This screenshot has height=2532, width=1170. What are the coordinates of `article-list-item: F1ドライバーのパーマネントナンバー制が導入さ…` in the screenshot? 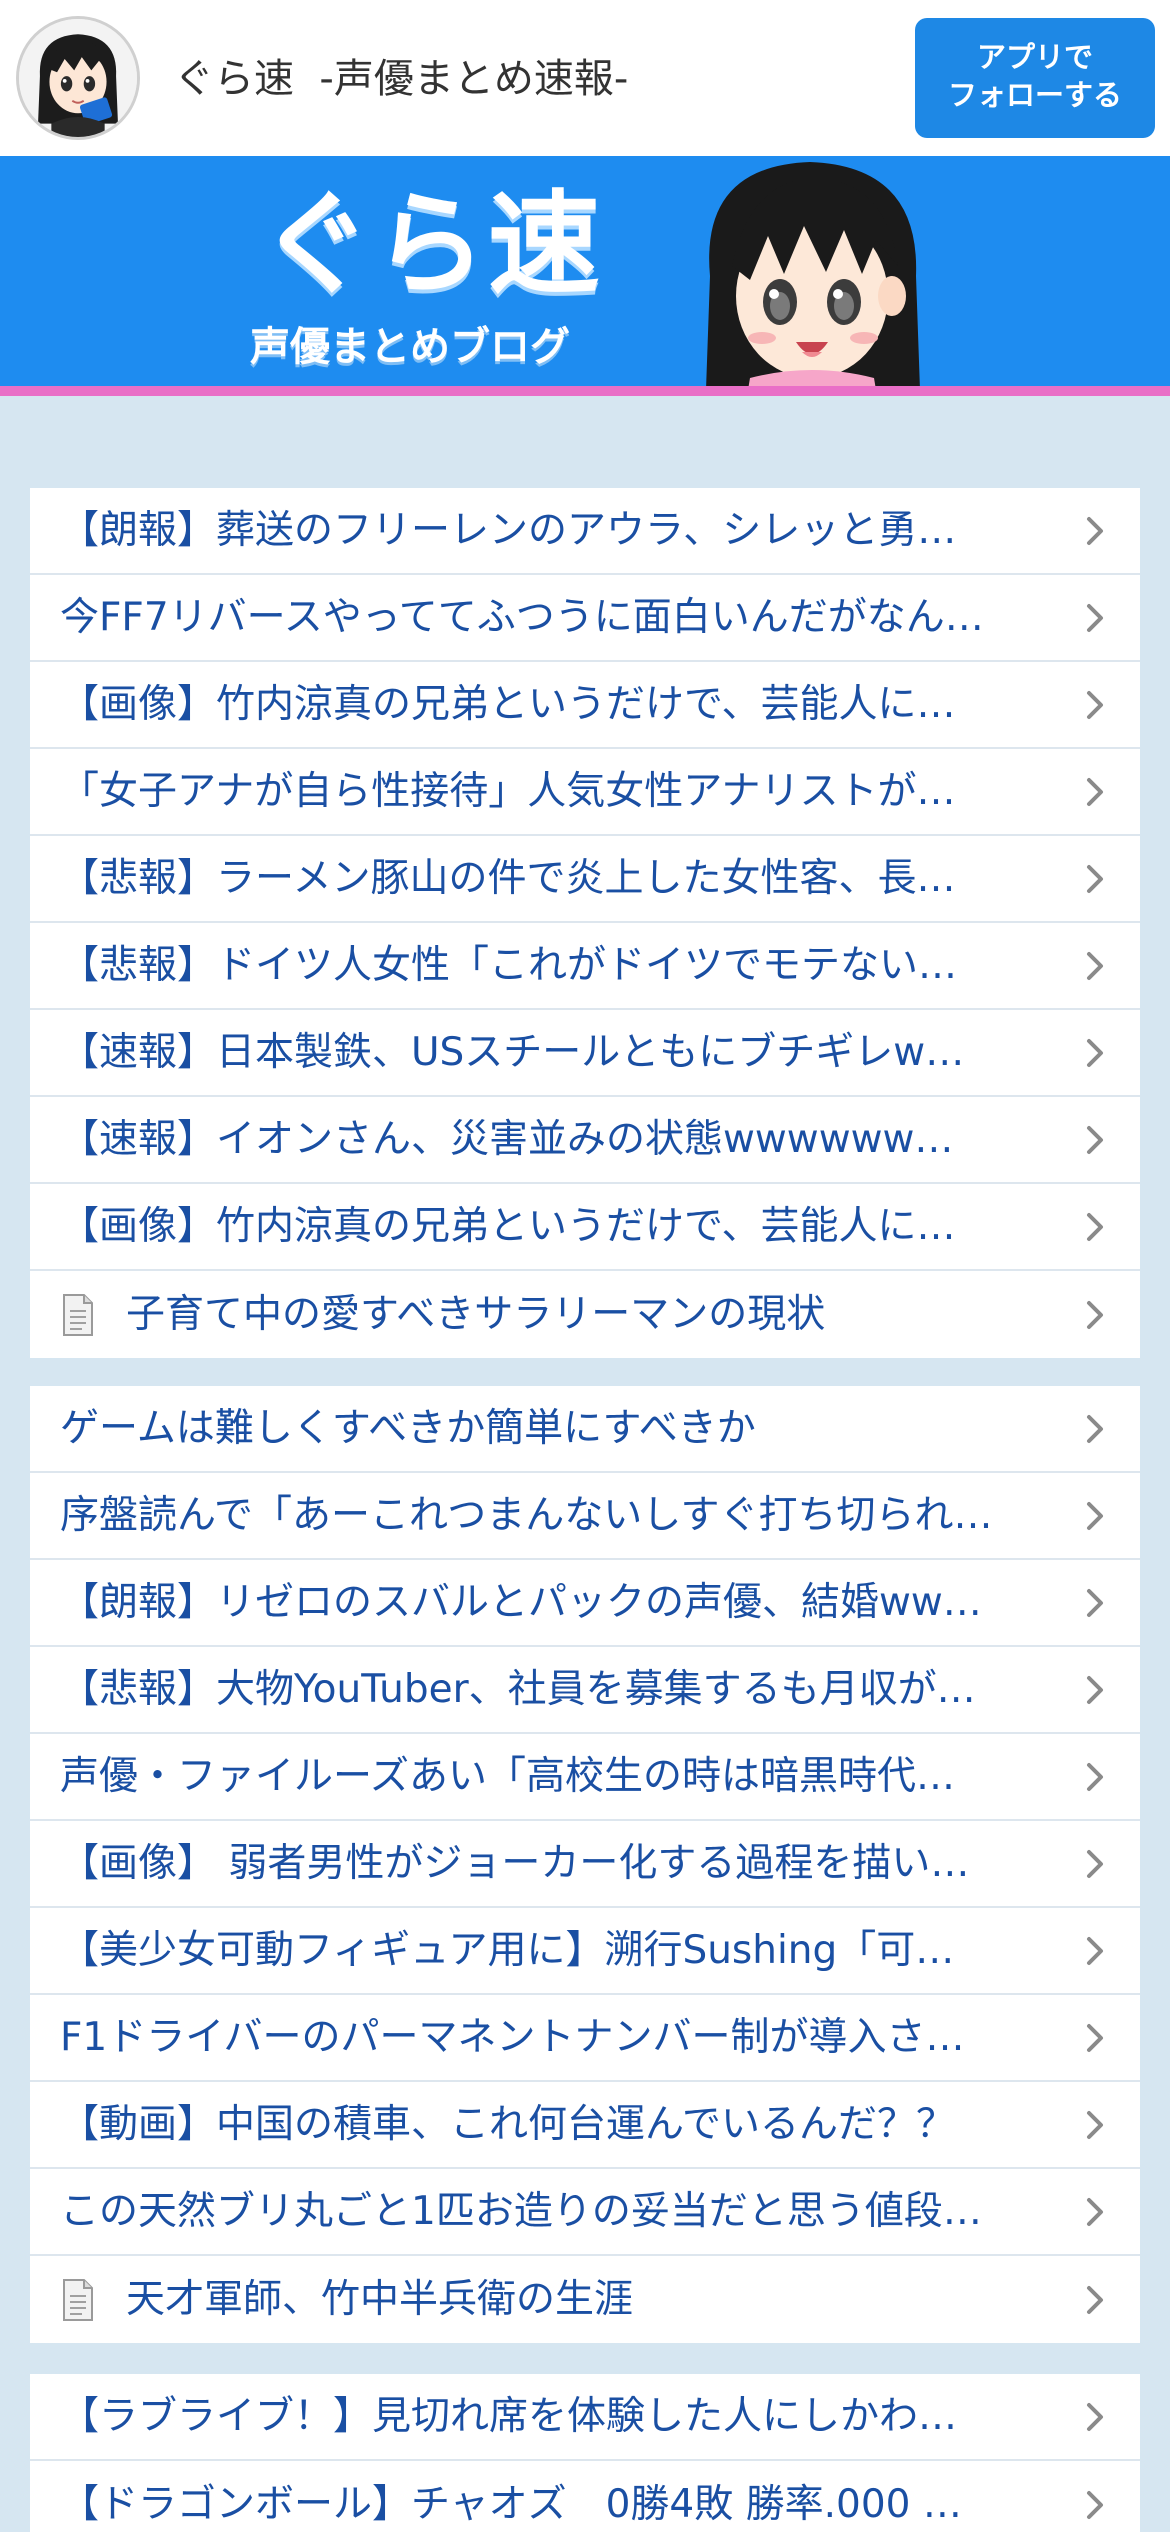 It's located at (585, 2038).